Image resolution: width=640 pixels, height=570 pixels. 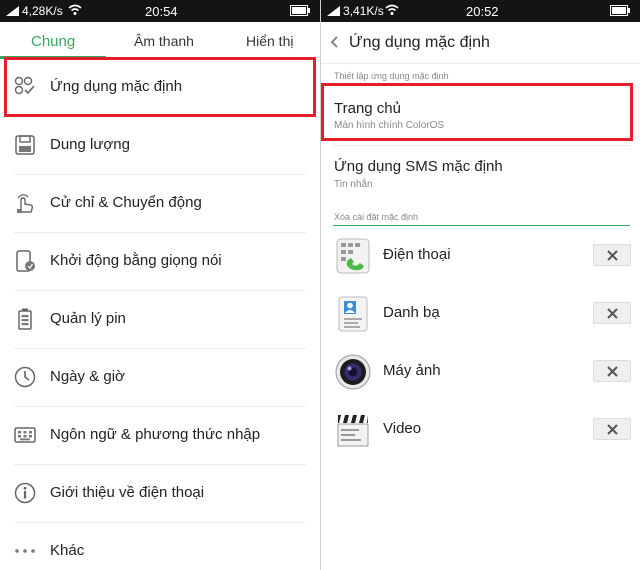 I want to click on clock-icon, so click(x=25, y=377).